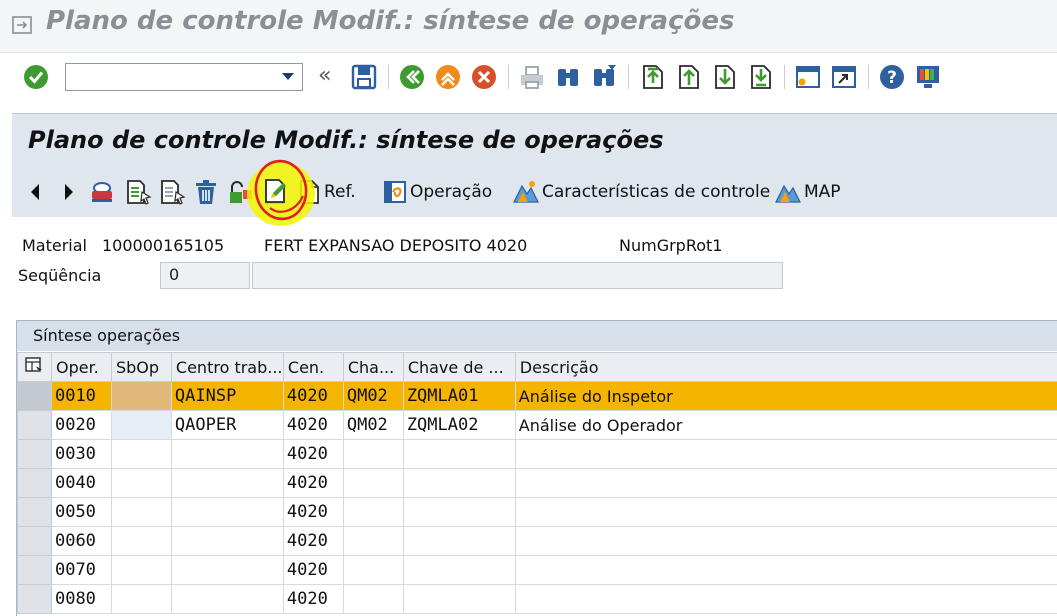  Describe the element at coordinates (313, 367) in the screenshot. I see `column-header-cen: Cen.` at that location.